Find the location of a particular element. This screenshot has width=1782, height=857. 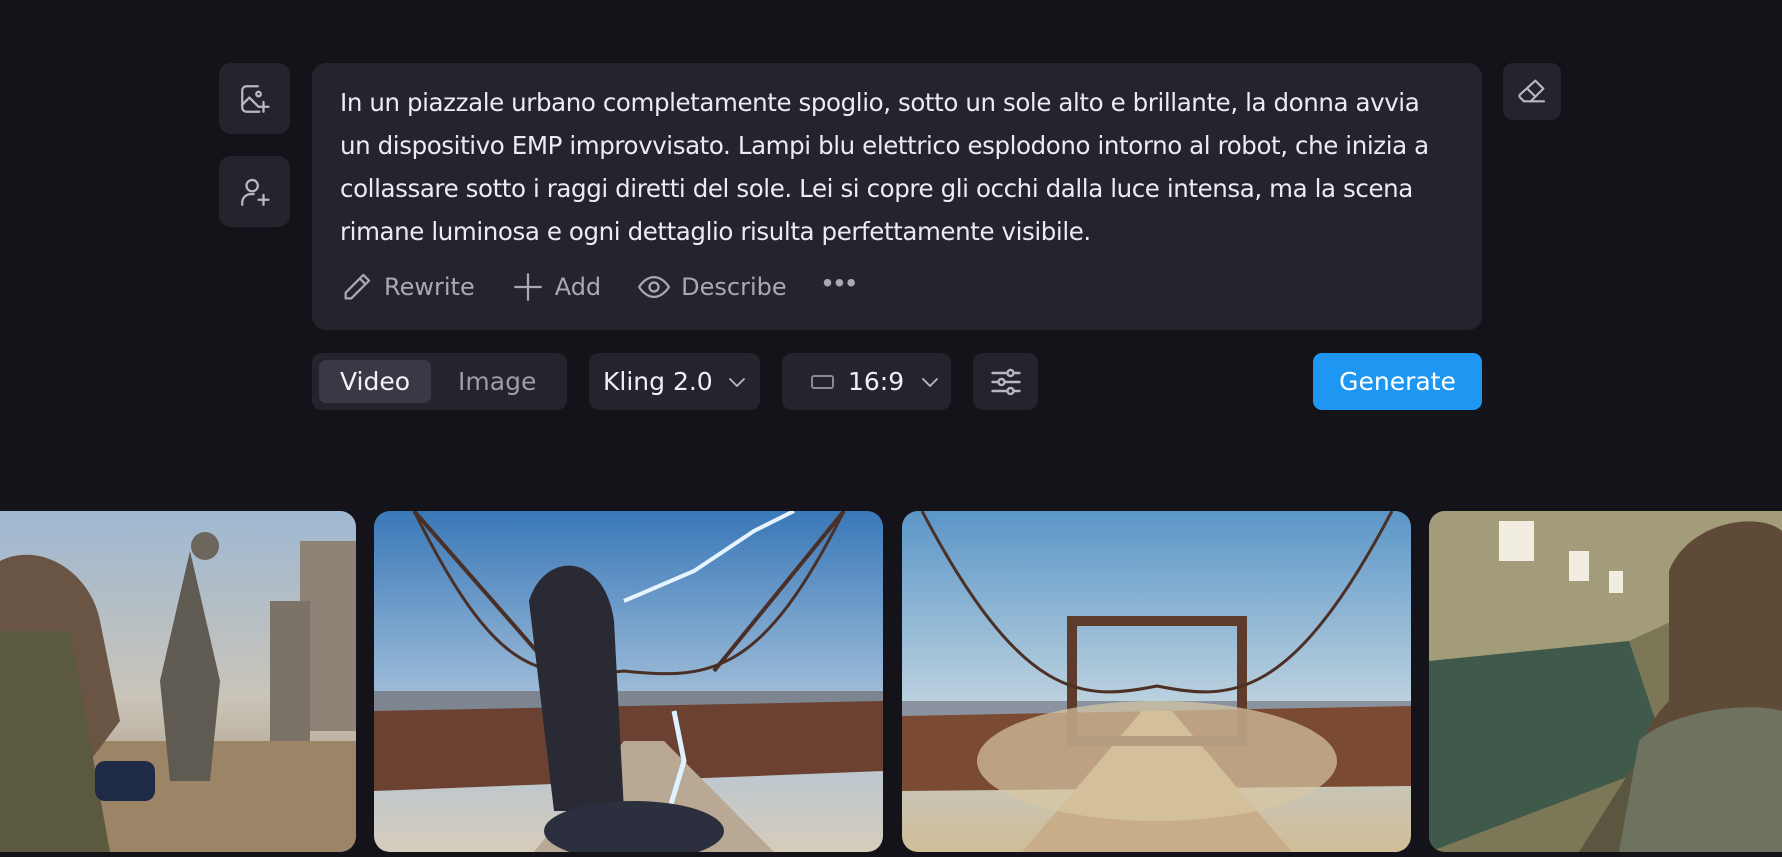

model-value: Kling 2.0 is located at coordinates (658, 381).